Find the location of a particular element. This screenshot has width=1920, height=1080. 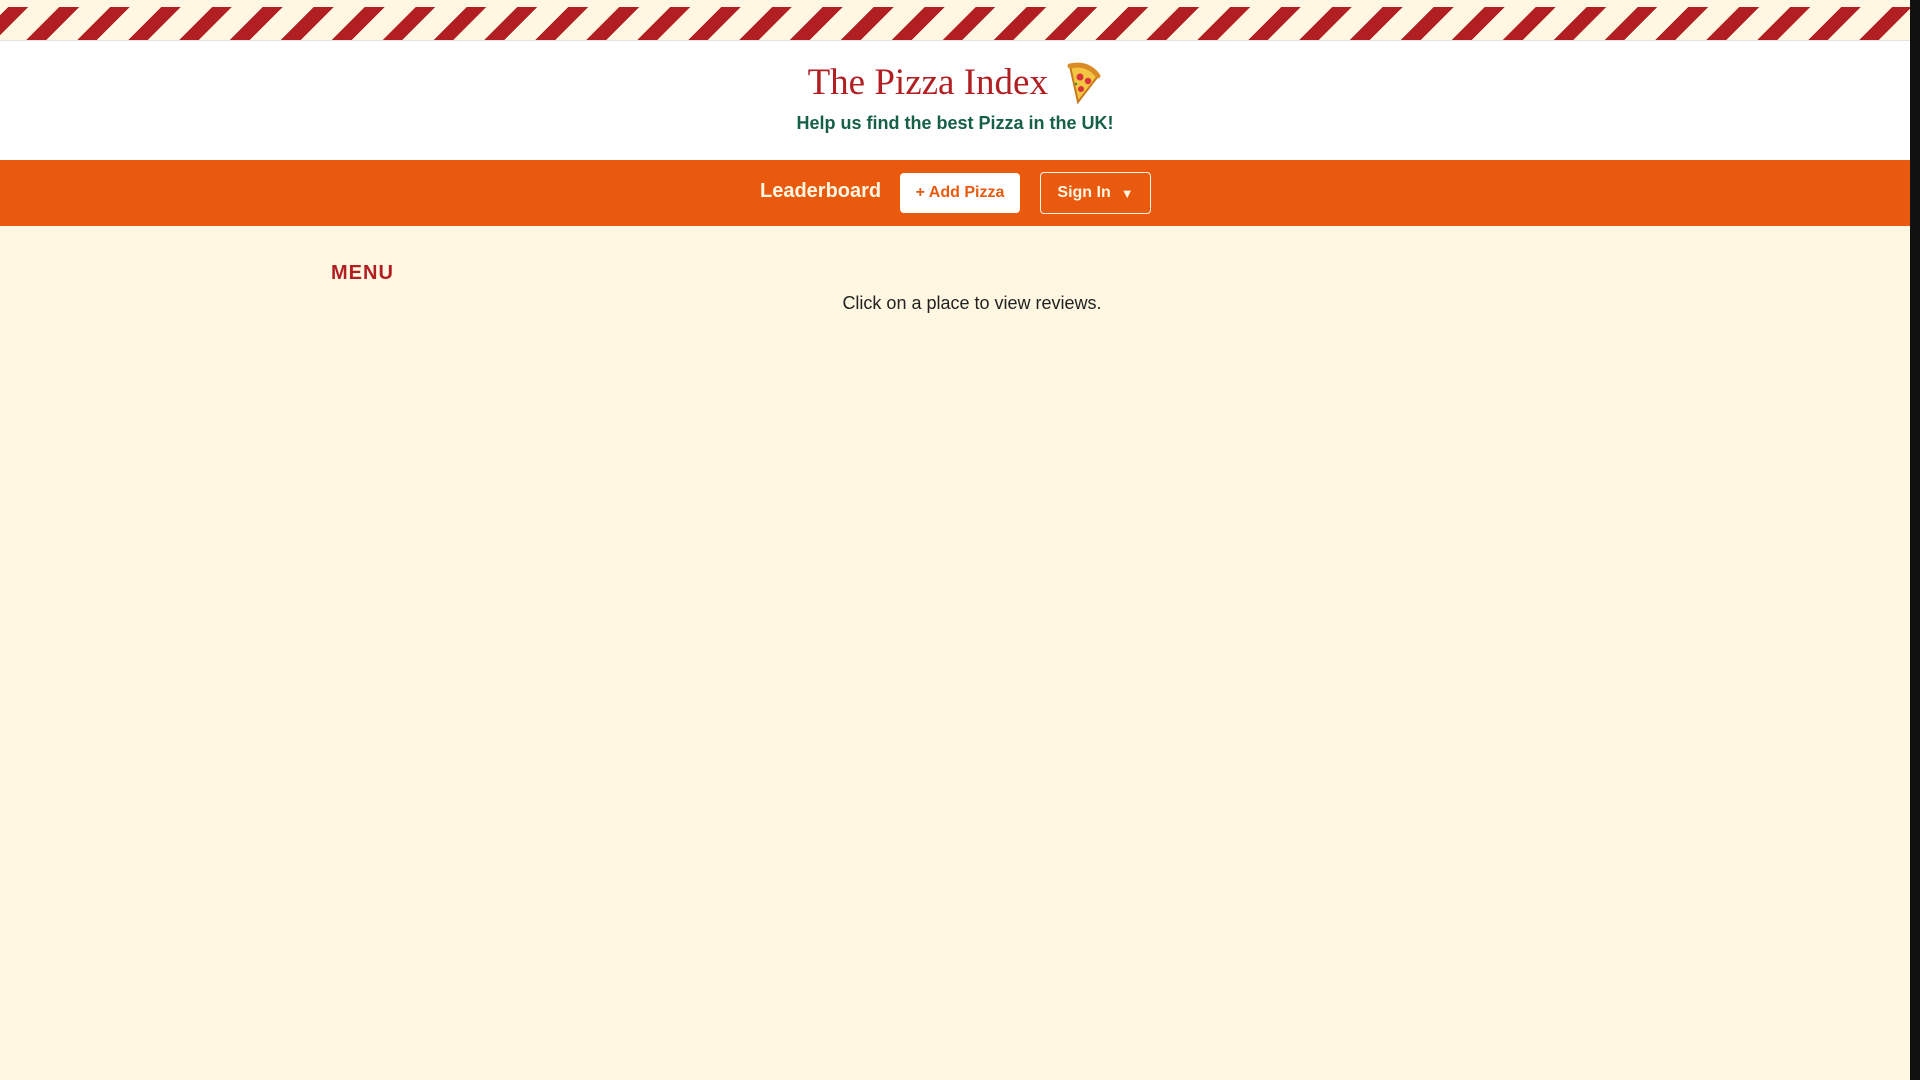

stripe-top-padding is located at coordinates (955, 3).